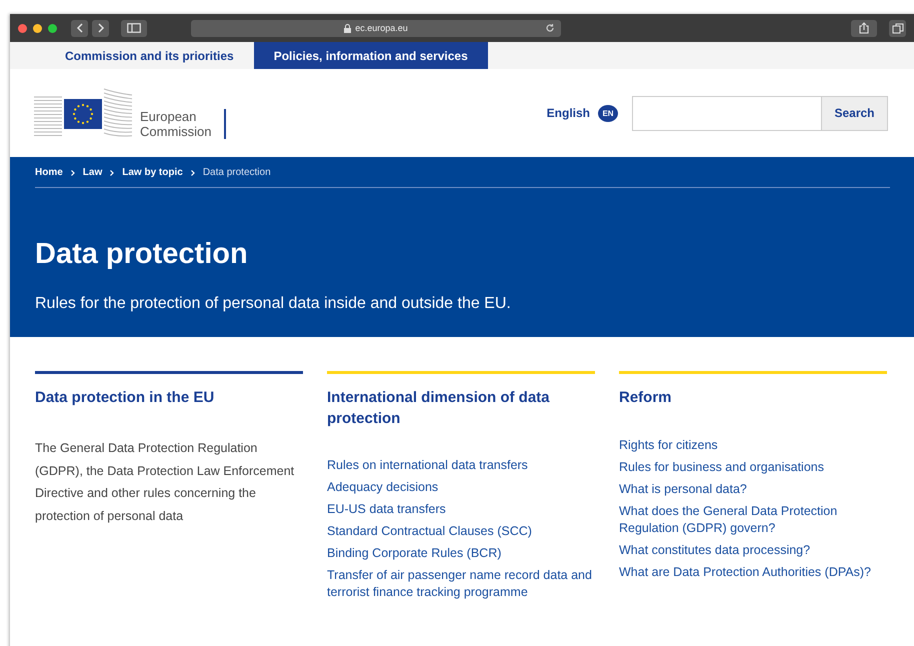  I want to click on topic-link: Rights for citizens, so click(753, 445).